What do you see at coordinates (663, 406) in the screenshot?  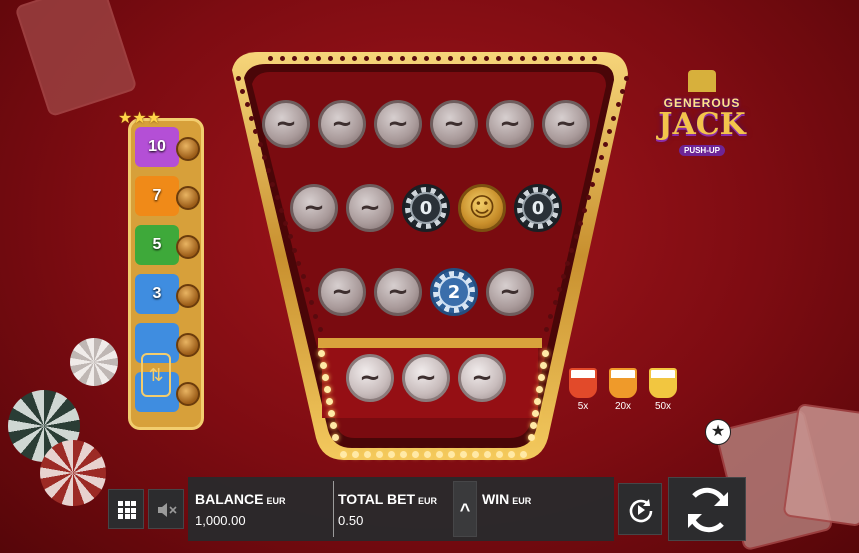 I see `multiplier-label: 50x` at bounding box center [663, 406].